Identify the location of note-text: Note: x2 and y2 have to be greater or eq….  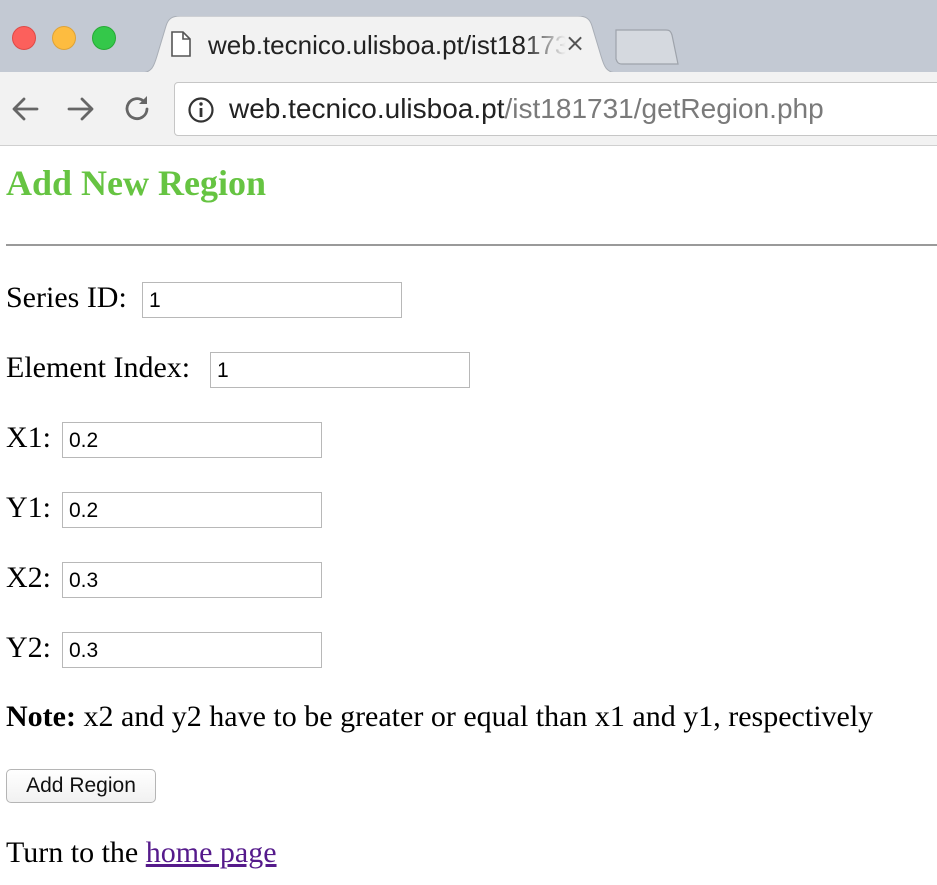
(439, 717).